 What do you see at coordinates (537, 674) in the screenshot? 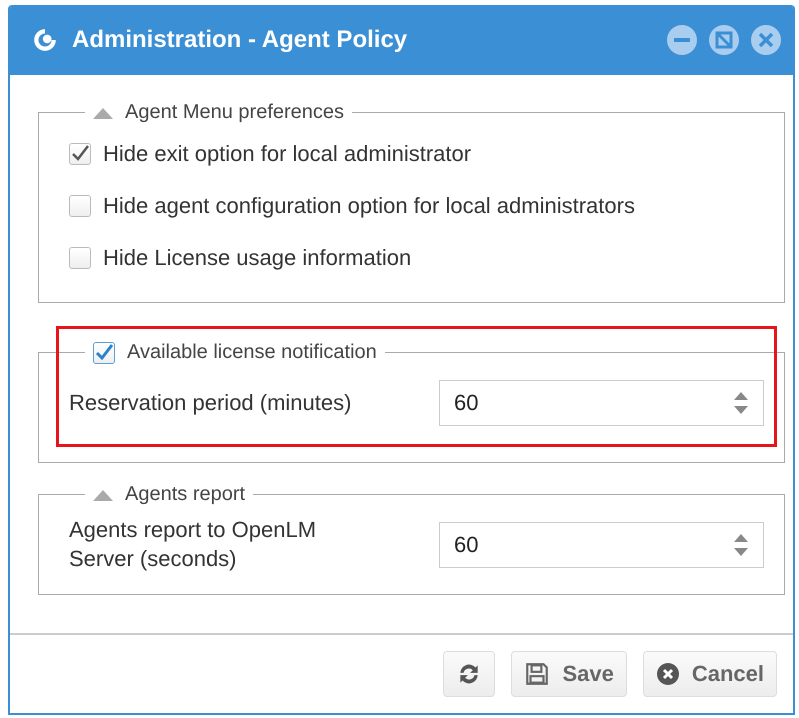
I see `floppy-icon` at bounding box center [537, 674].